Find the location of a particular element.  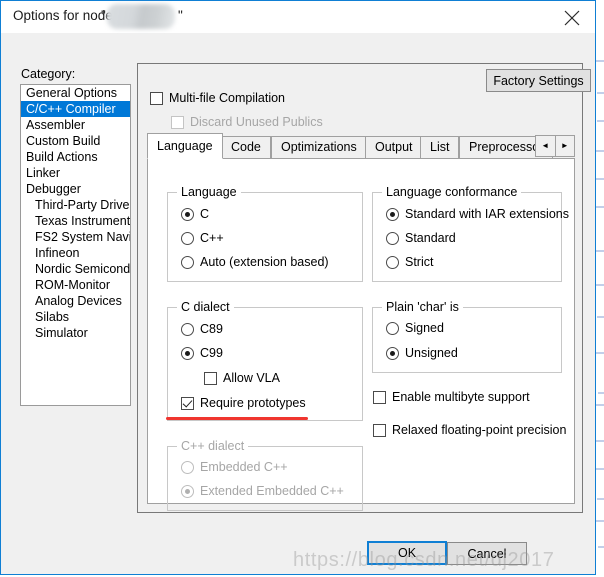

radio-strict-label: Strict is located at coordinates (419, 262).